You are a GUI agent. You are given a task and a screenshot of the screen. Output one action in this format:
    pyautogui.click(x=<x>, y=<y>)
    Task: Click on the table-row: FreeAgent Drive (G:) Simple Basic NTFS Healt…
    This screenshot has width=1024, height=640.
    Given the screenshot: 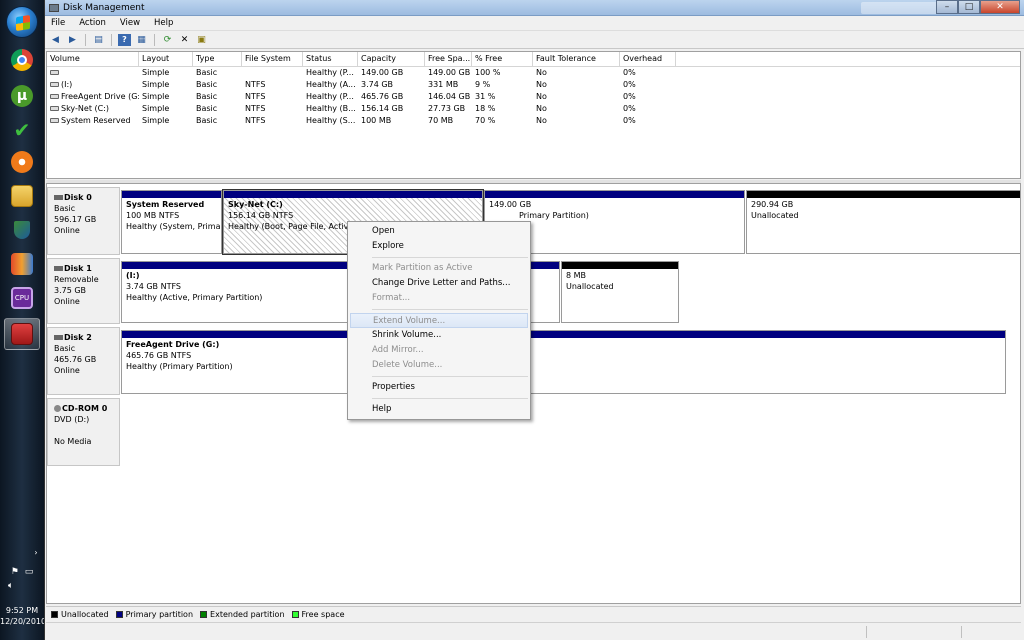 What is the action you would take?
    pyautogui.click(x=533, y=97)
    